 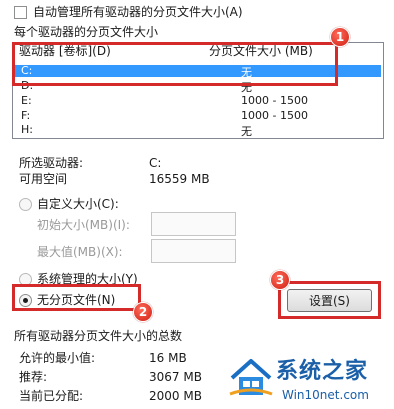 I want to click on initial-size-input, so click(x=193, y=224).